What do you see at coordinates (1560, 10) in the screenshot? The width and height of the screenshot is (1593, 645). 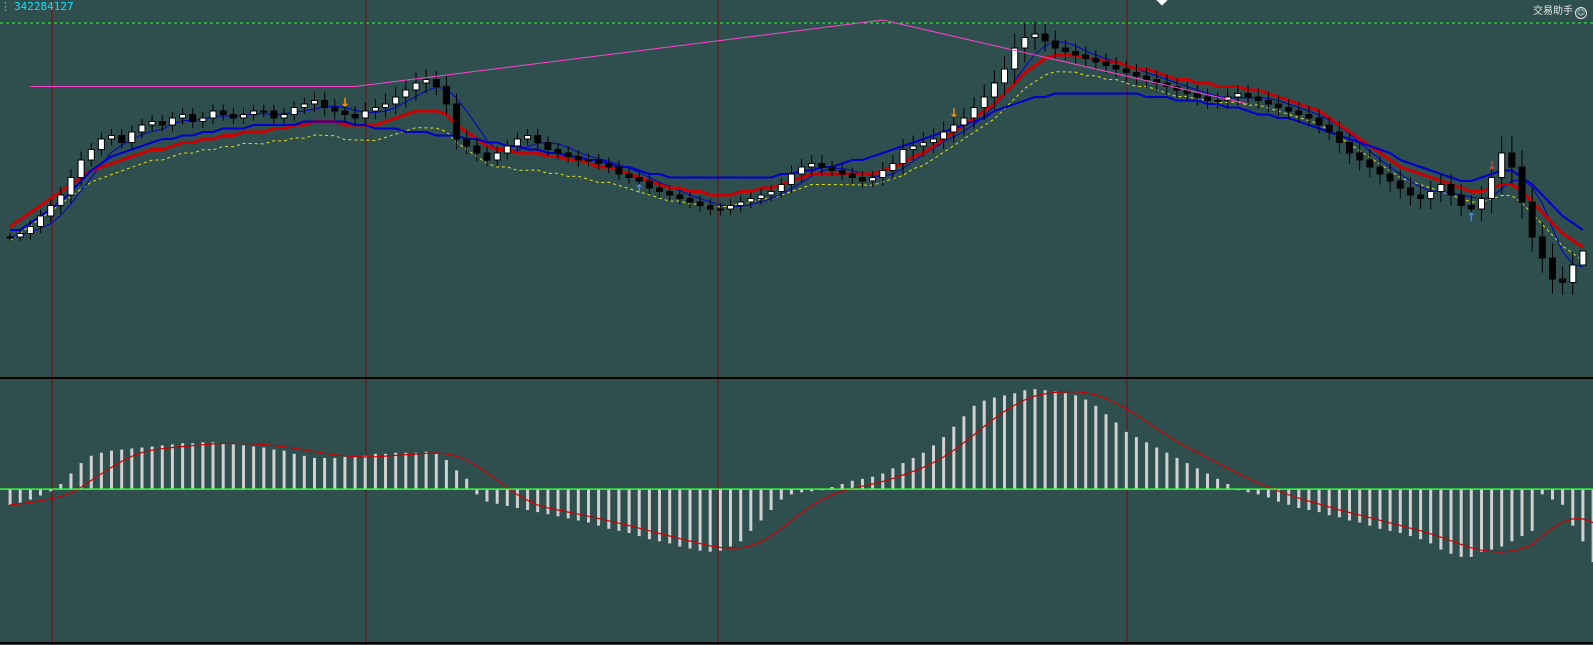 I see `trade-assistant-label: 交易助手 ☺` at bounding box center [1560, 10].